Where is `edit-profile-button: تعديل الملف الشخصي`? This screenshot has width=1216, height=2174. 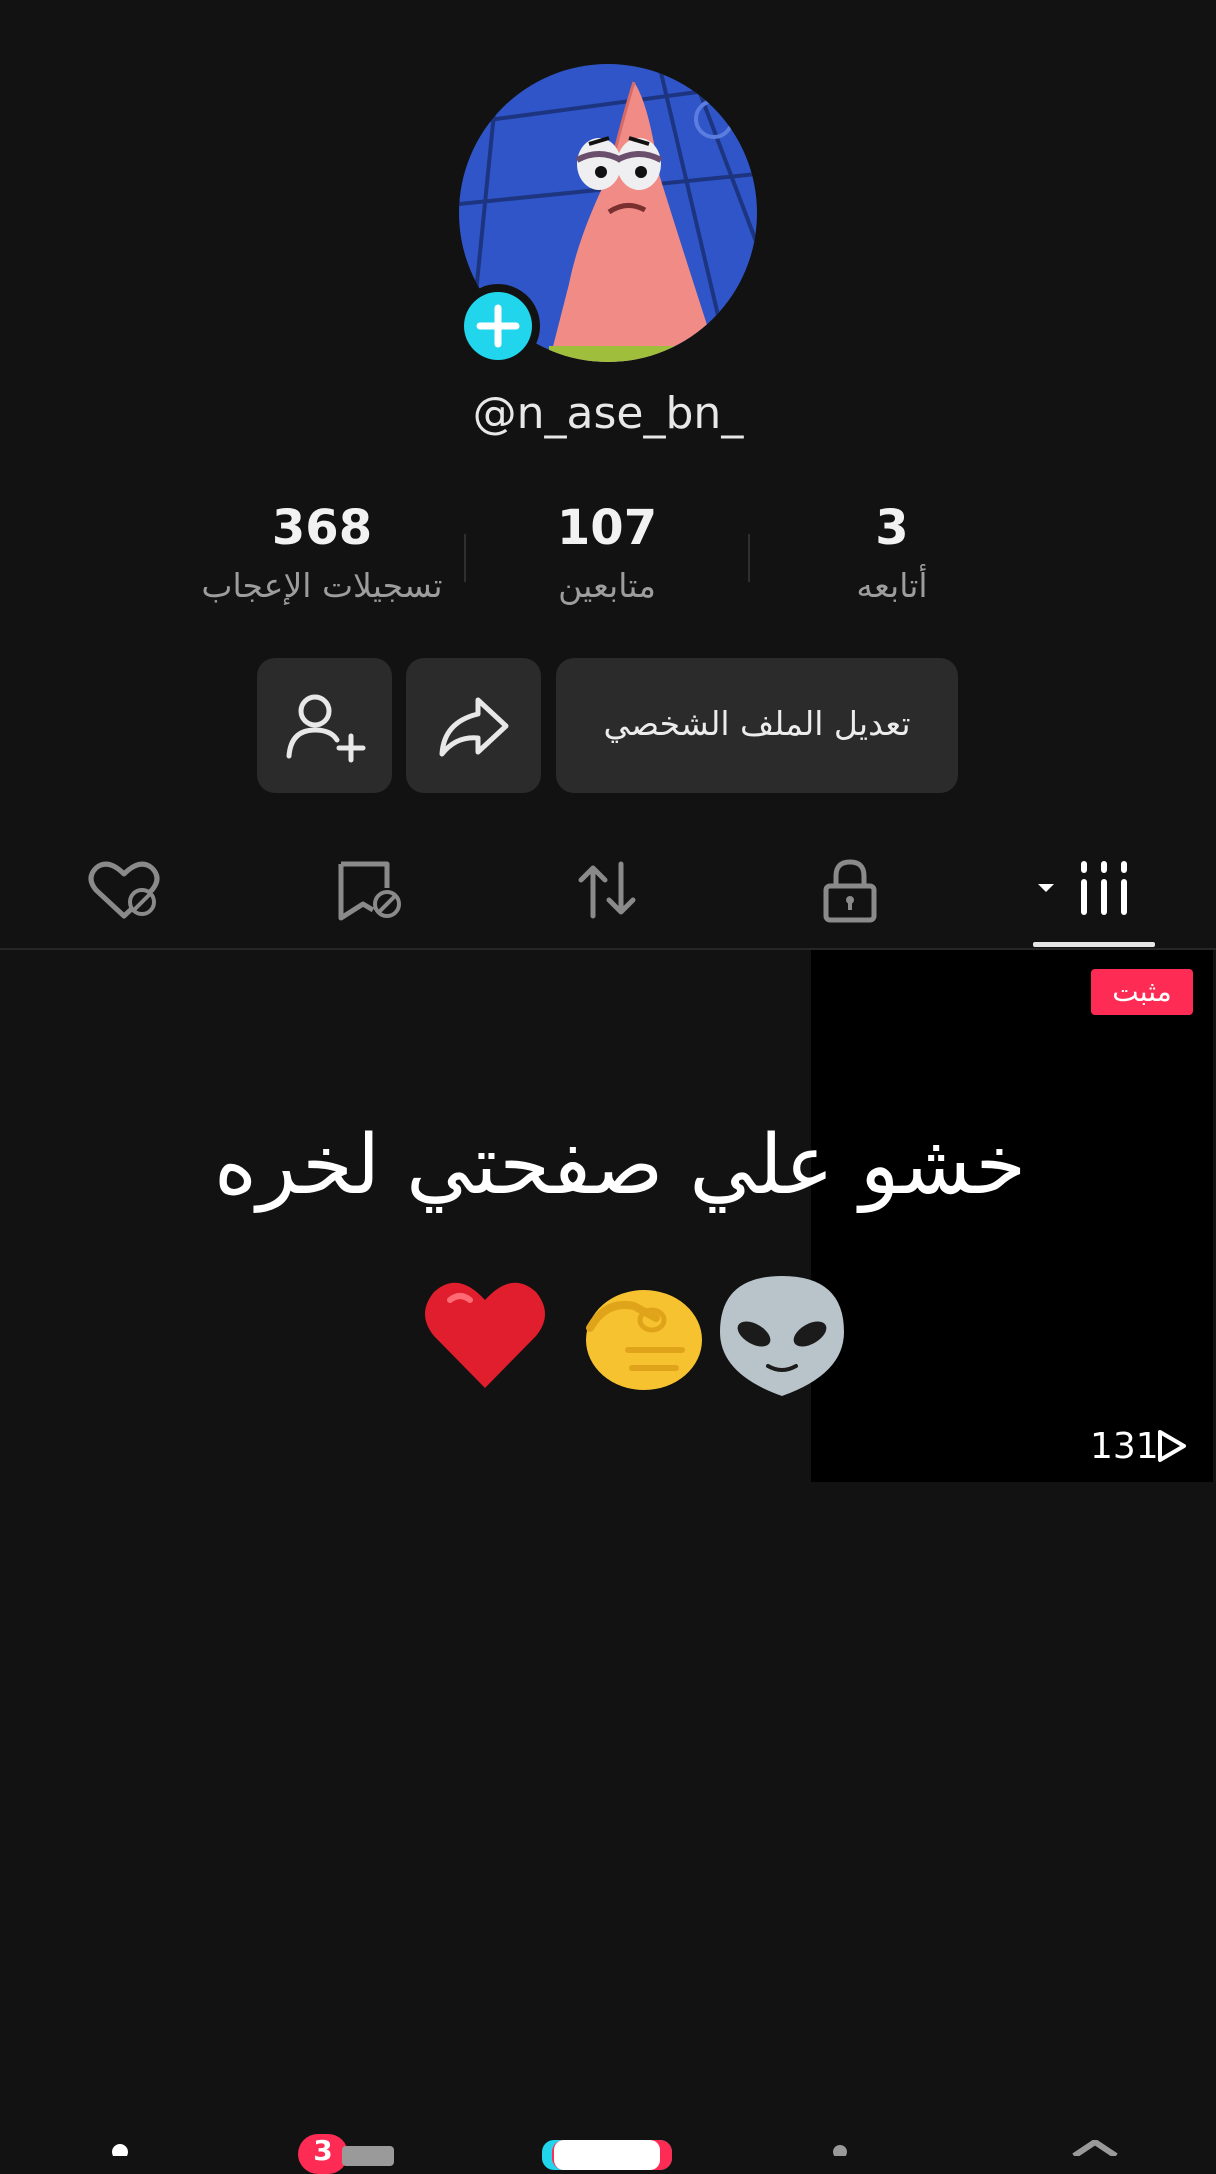
edit-profile-button: تعديل الملف الشخصي is located at coordinates (757, 725).